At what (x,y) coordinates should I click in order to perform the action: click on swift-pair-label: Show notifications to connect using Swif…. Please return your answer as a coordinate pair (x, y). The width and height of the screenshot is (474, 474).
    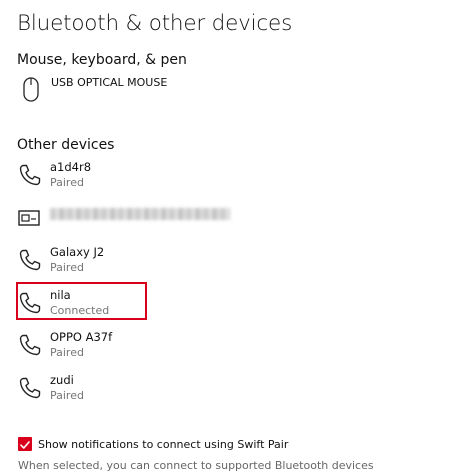
    Looking at the image, I should click on (163, 444).